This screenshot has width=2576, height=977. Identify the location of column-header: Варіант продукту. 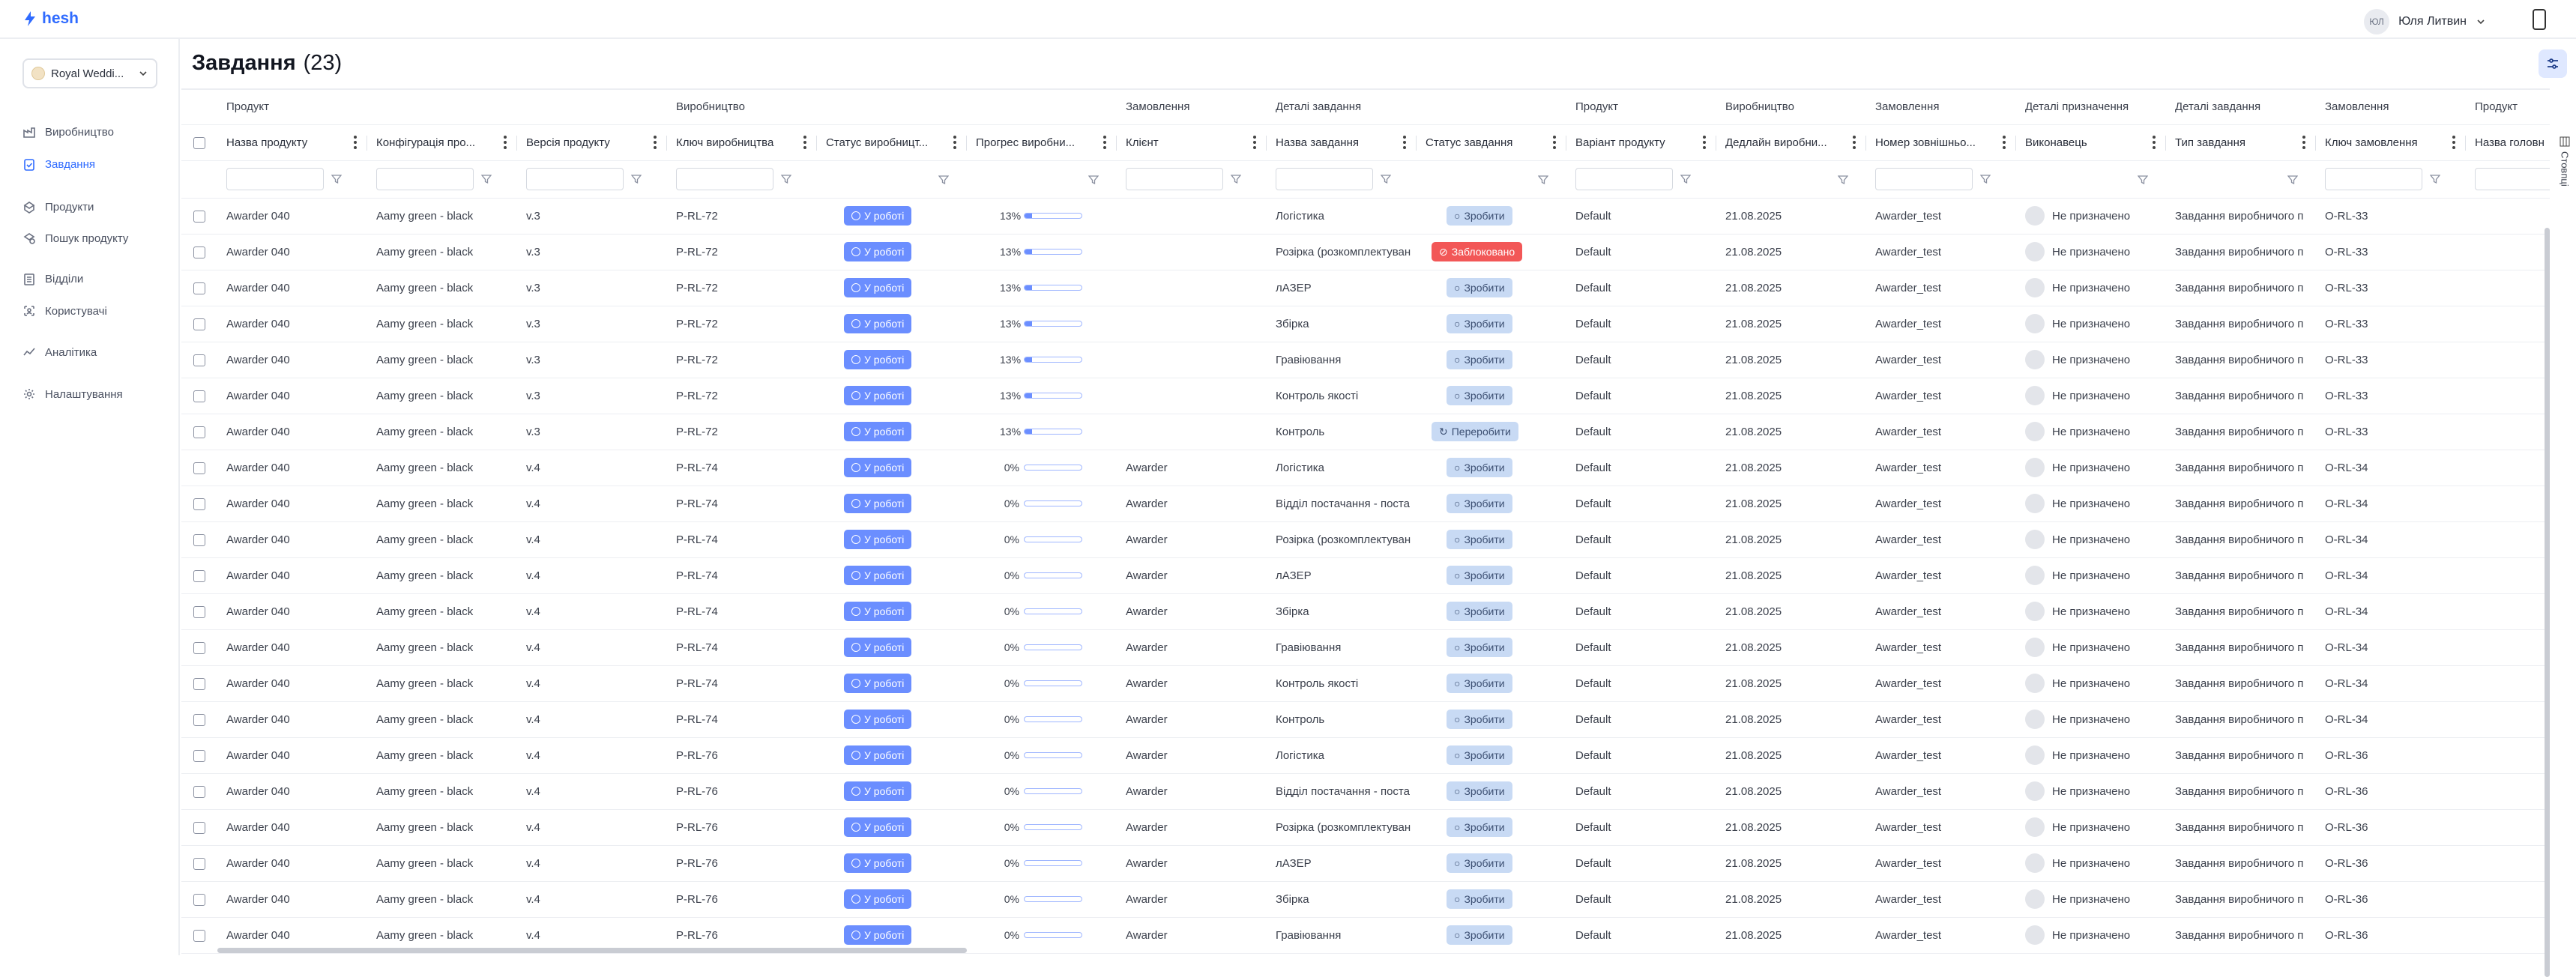
(1641, 142).